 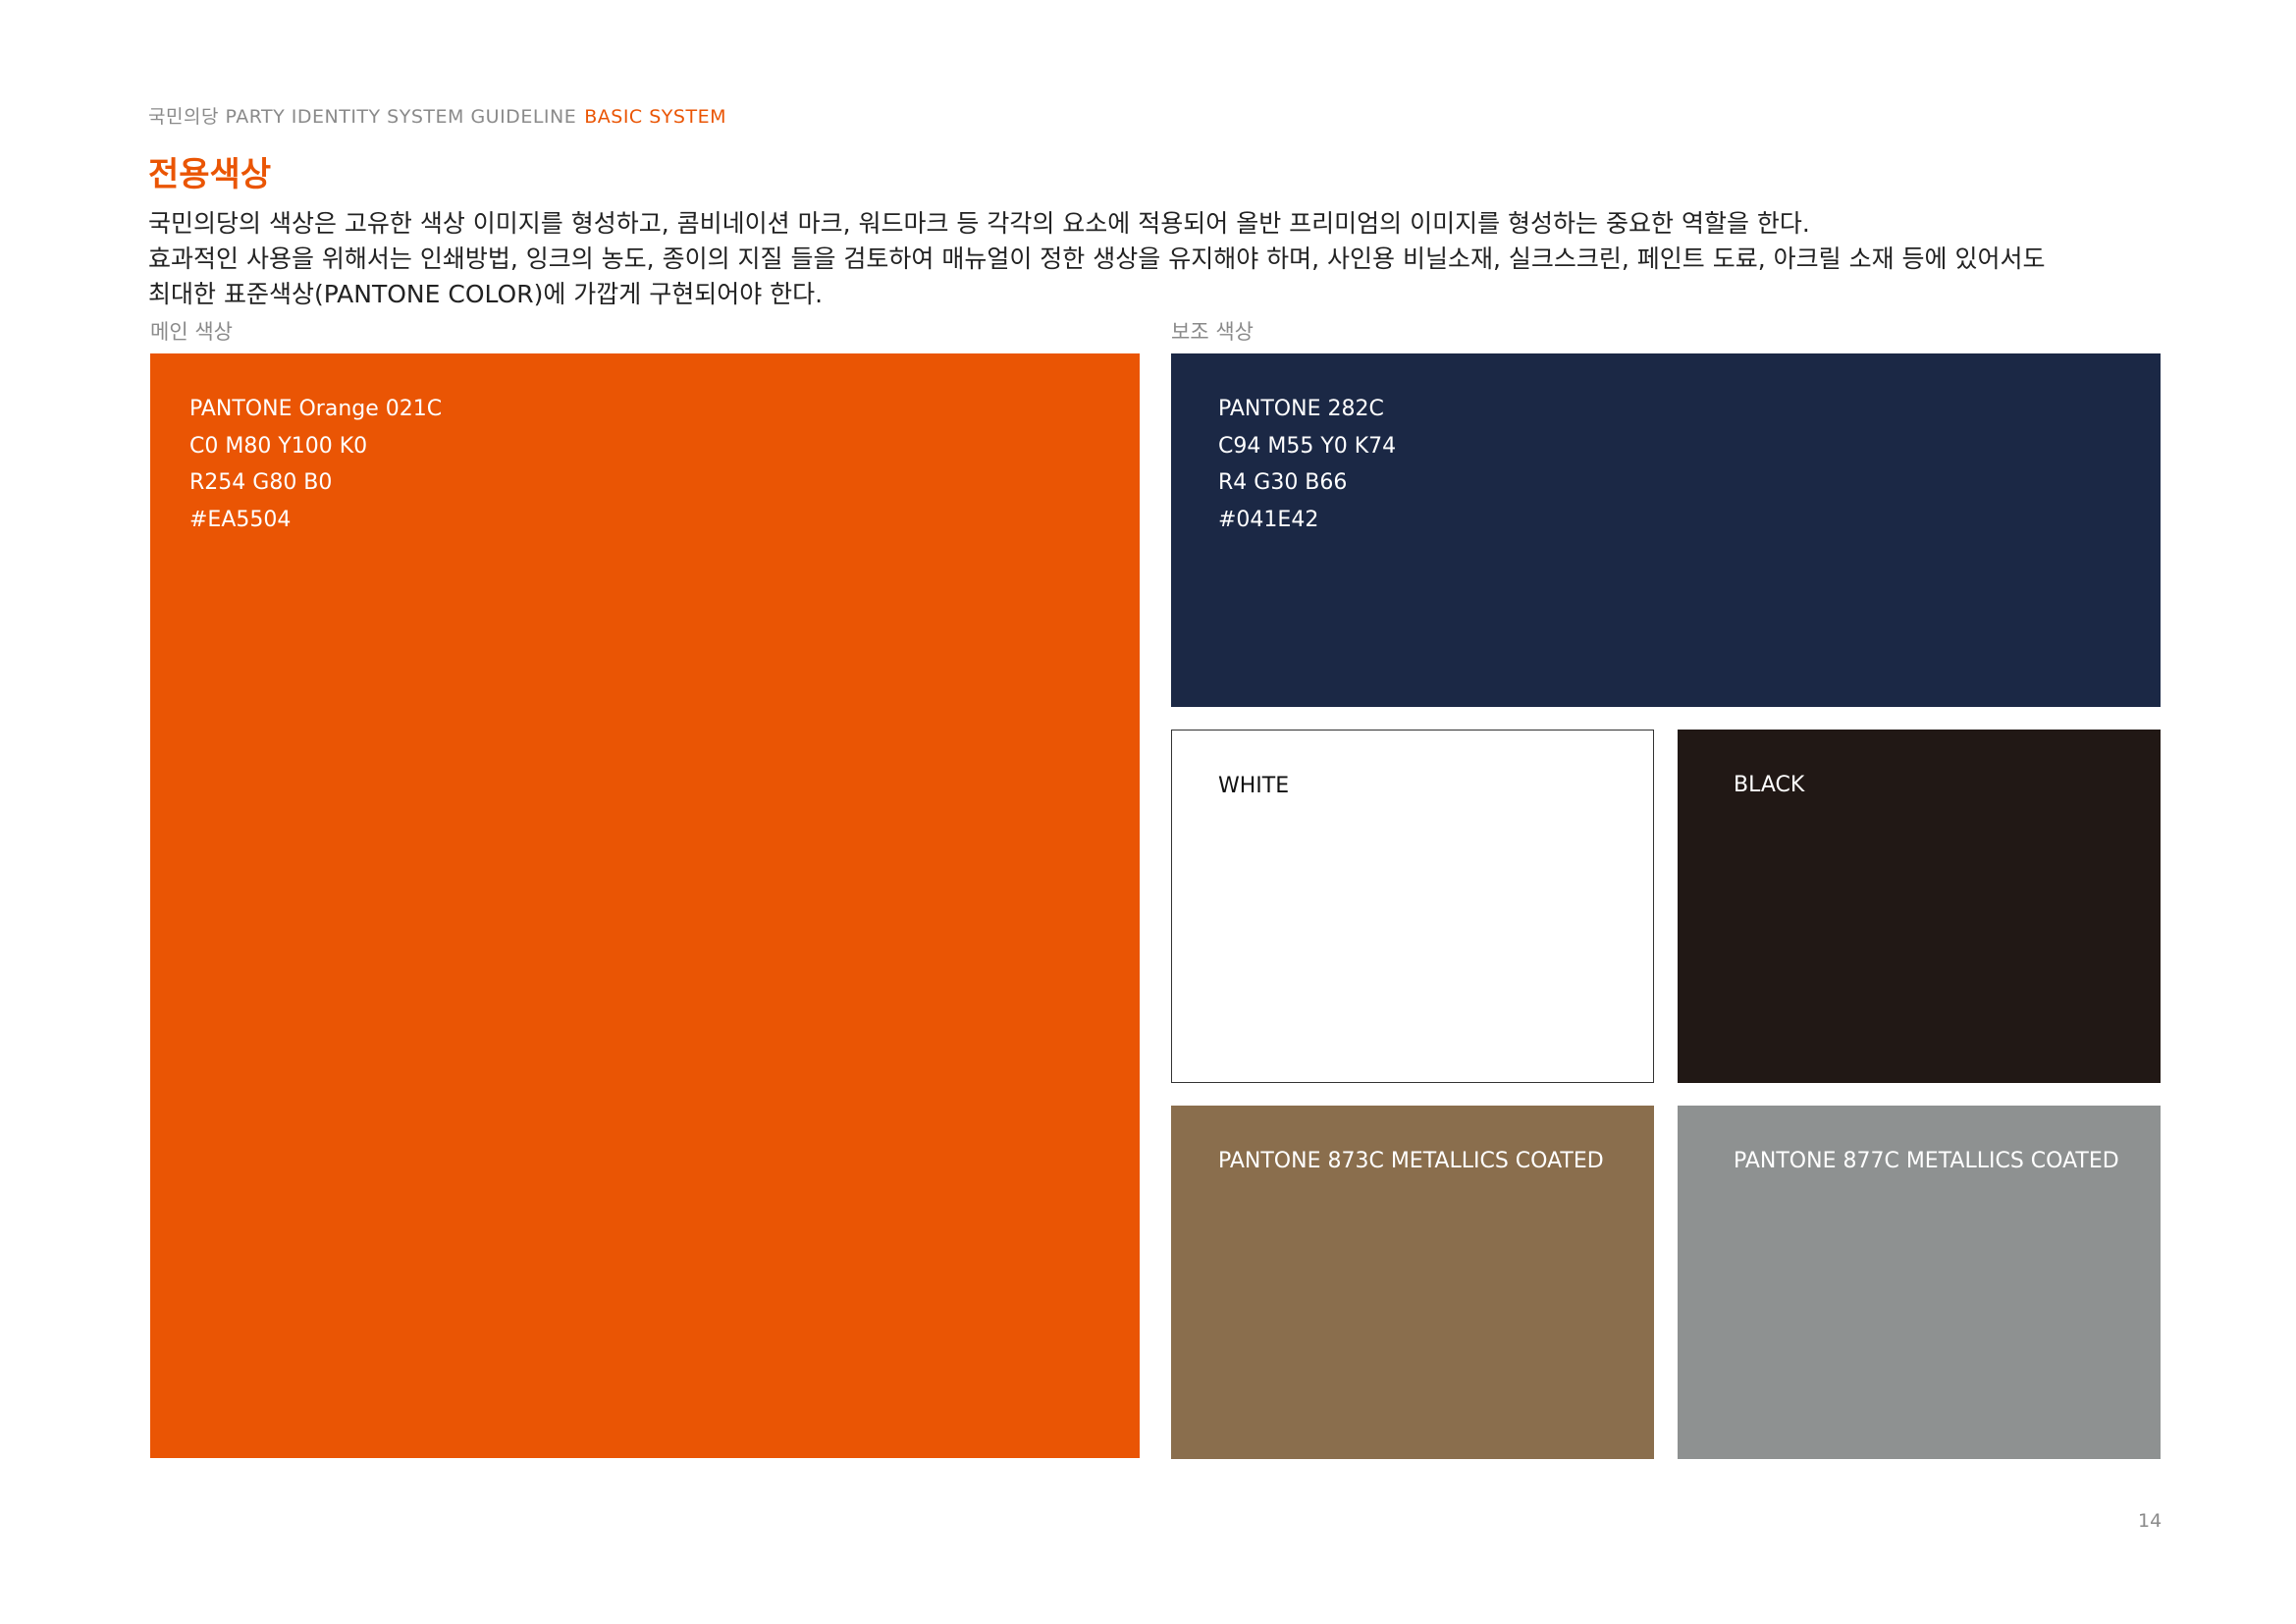 What do you see at coordinates (1301, 409) in the screenshot?
I see `swatch-navy-name: PANTONE 282C` at bounding box center [1301, 409].